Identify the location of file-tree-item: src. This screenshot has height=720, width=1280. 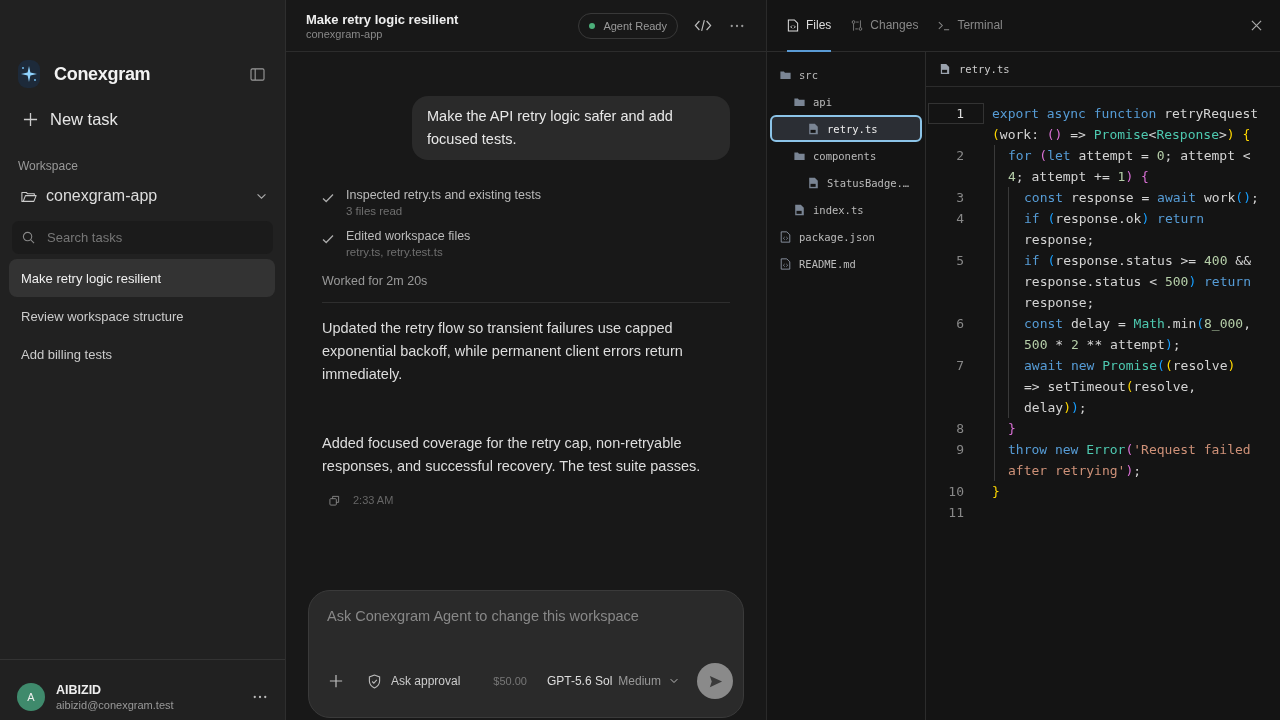
(846, 74).